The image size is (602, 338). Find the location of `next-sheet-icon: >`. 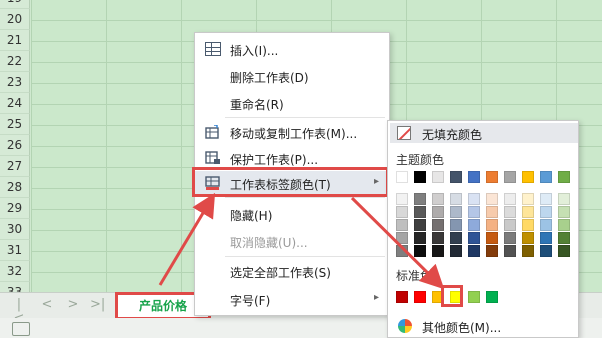

next-sheet-icon: > is located at coordinates (73, 305).